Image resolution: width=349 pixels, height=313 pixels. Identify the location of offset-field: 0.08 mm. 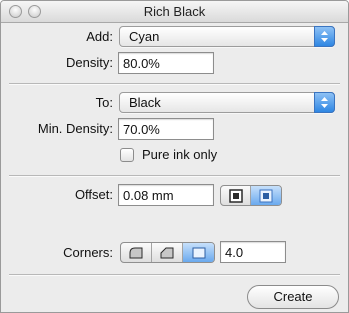
(166, 195).